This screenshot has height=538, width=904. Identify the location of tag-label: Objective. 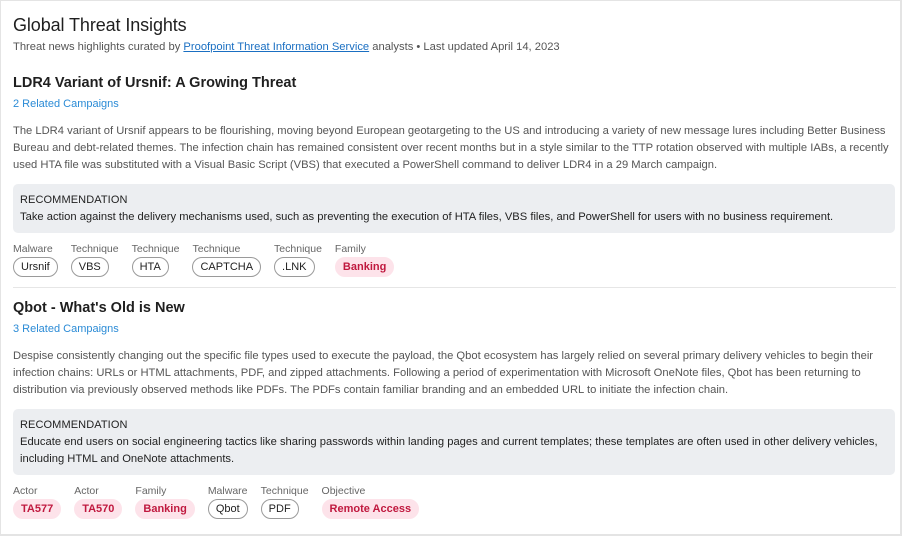
(343, 491).